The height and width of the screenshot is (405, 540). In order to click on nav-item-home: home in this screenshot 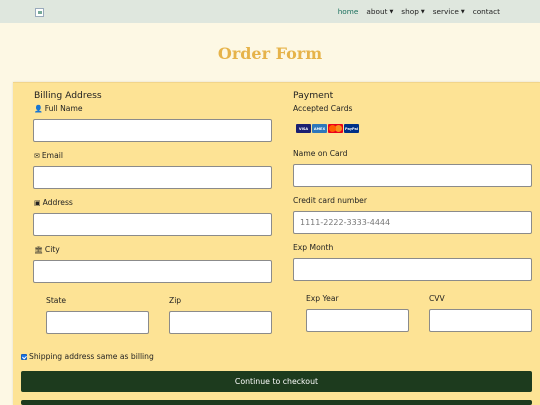, I will do `click(348, 11)`.